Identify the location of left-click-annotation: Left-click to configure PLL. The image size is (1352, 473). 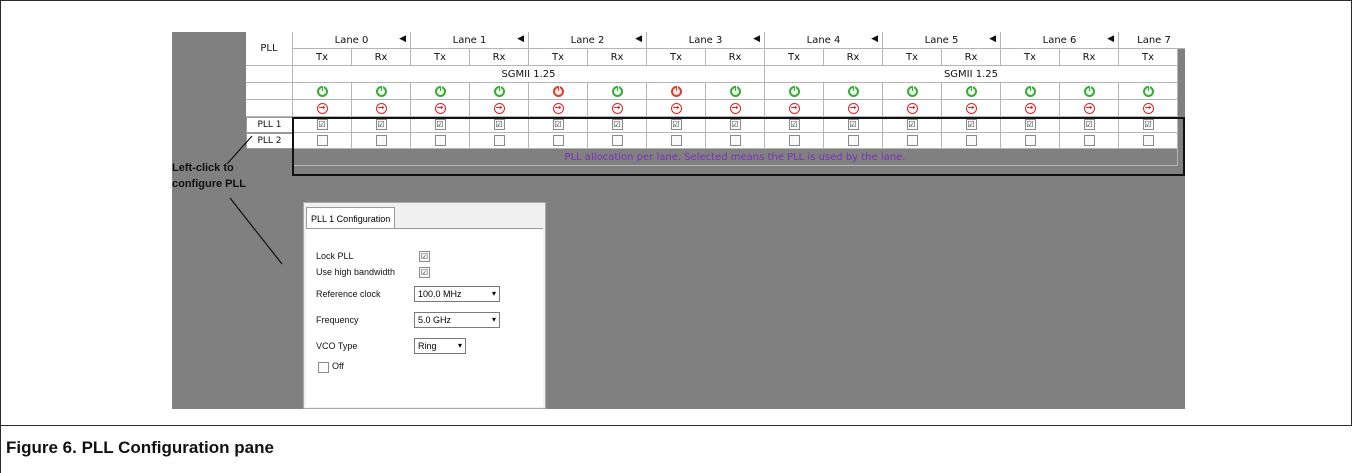
(209, 176).